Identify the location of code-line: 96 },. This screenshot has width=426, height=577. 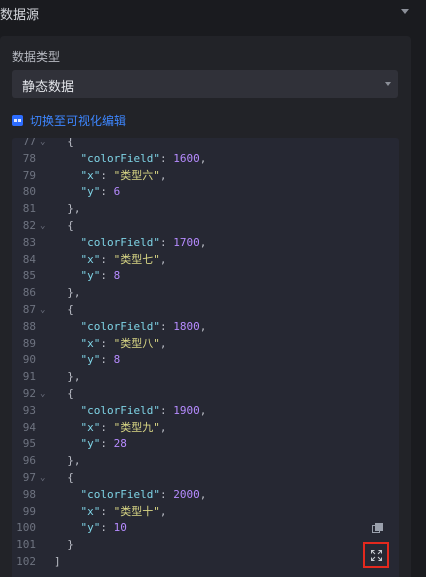
(205, 461).